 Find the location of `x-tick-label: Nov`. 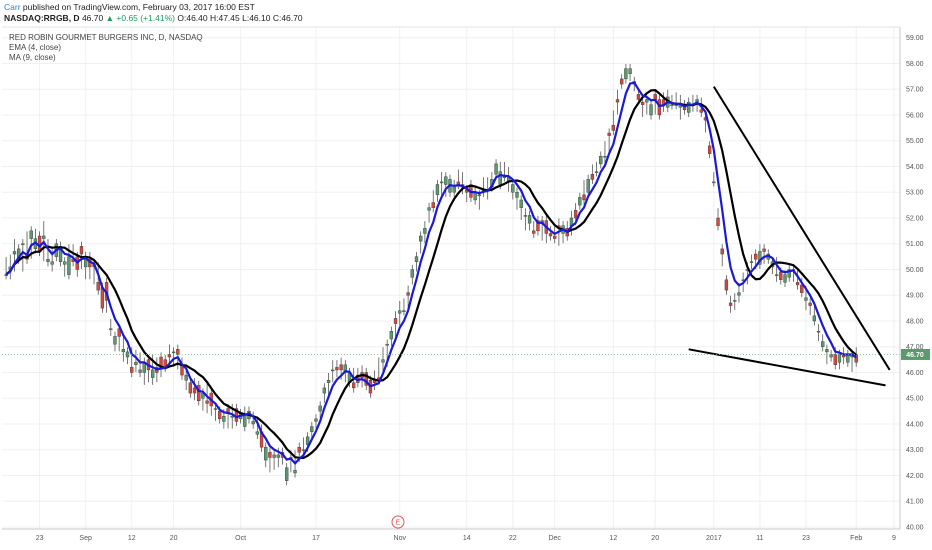

x-tick-label: Nov is located at coordinates (400, 538).